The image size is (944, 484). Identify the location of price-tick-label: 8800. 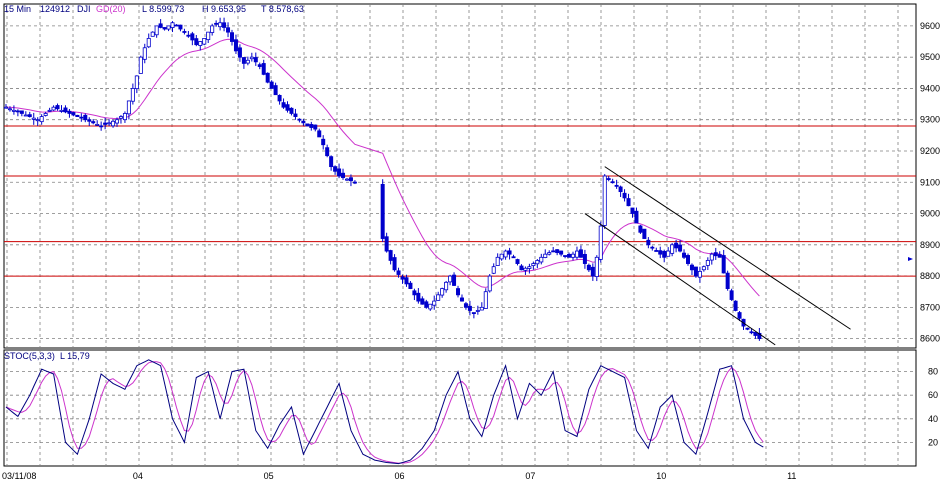
(930, 276).